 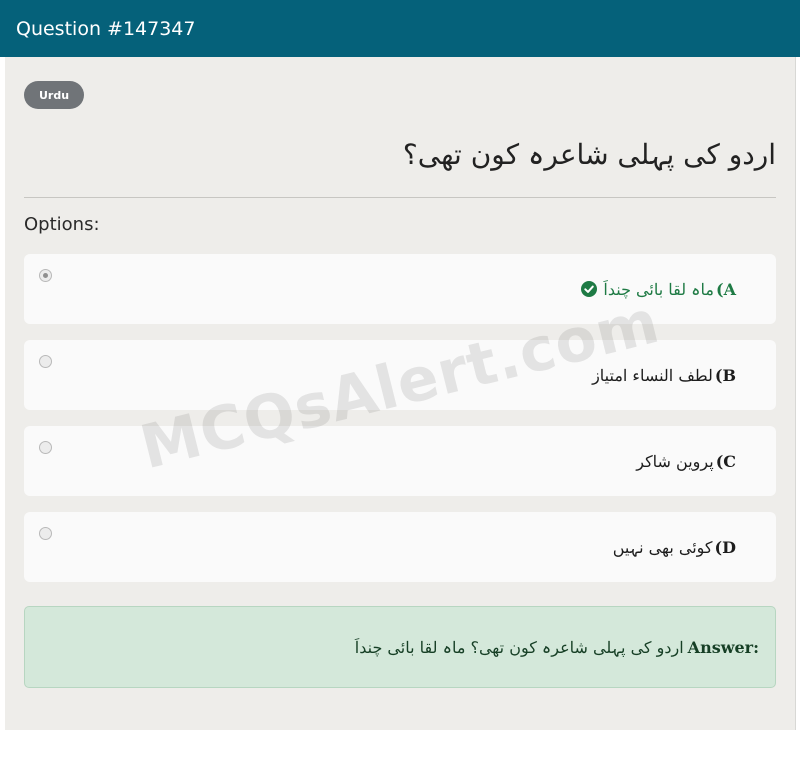 I want to click on option-c-content: C) پروین شاکر, so click(x=686, y=461).